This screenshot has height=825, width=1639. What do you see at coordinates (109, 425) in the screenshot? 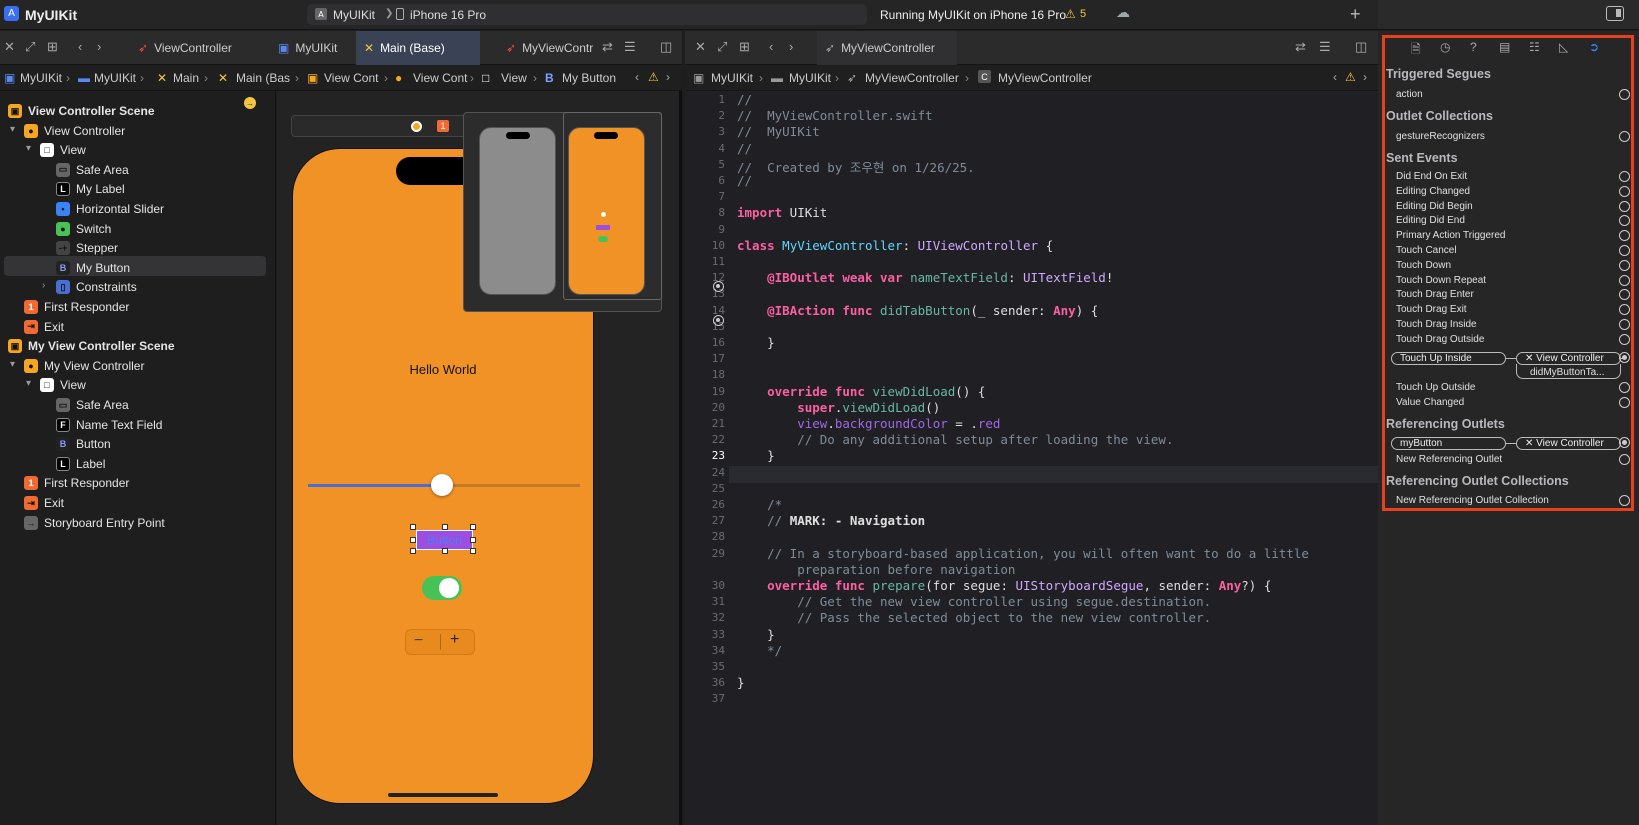
I see `outline-item: F Name Text Field` at bounding box center [109, 425].